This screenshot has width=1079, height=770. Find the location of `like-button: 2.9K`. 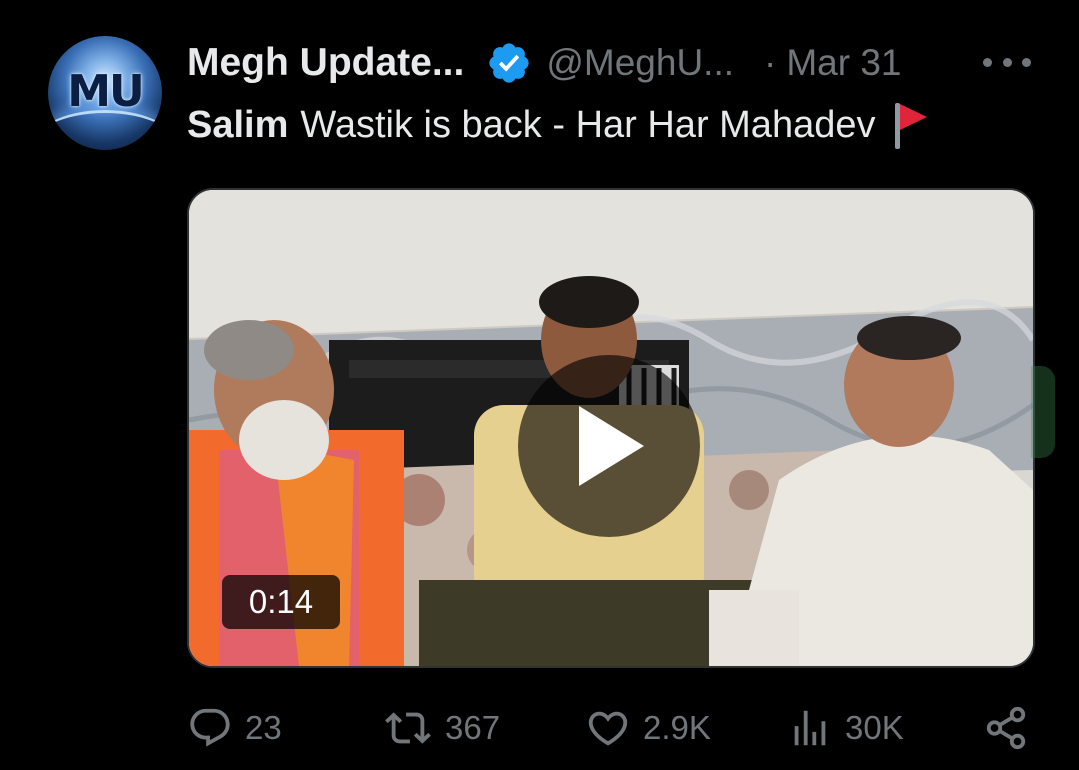

like-button: 2.9K is located at coordinates (648, 728).